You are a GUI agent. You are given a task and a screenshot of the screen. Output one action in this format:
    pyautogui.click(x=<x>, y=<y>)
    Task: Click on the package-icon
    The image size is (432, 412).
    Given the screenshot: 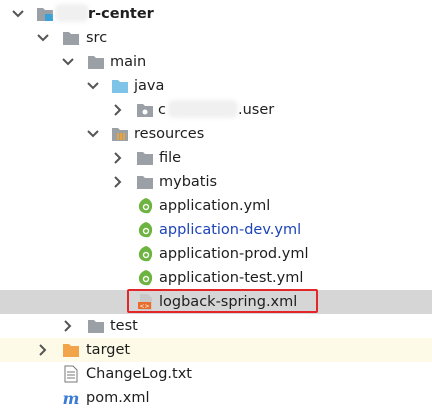 What is the action you would take?
    pyautogui.click(x=145, y=110)
    